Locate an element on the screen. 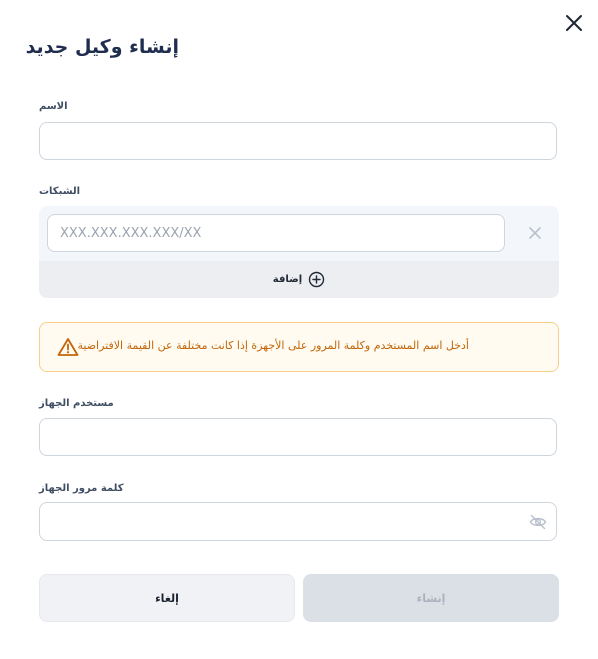 The width and height of the screenshot is (598, 659). name-label: الاسم is located at coordinates (53, 106).